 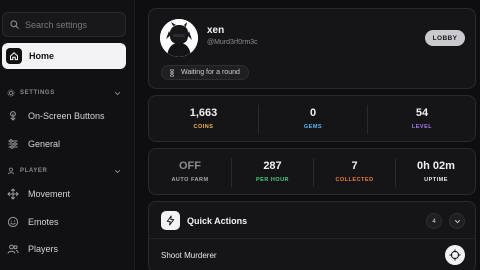 I want to click on move-icon, so click(x=13, y=194).